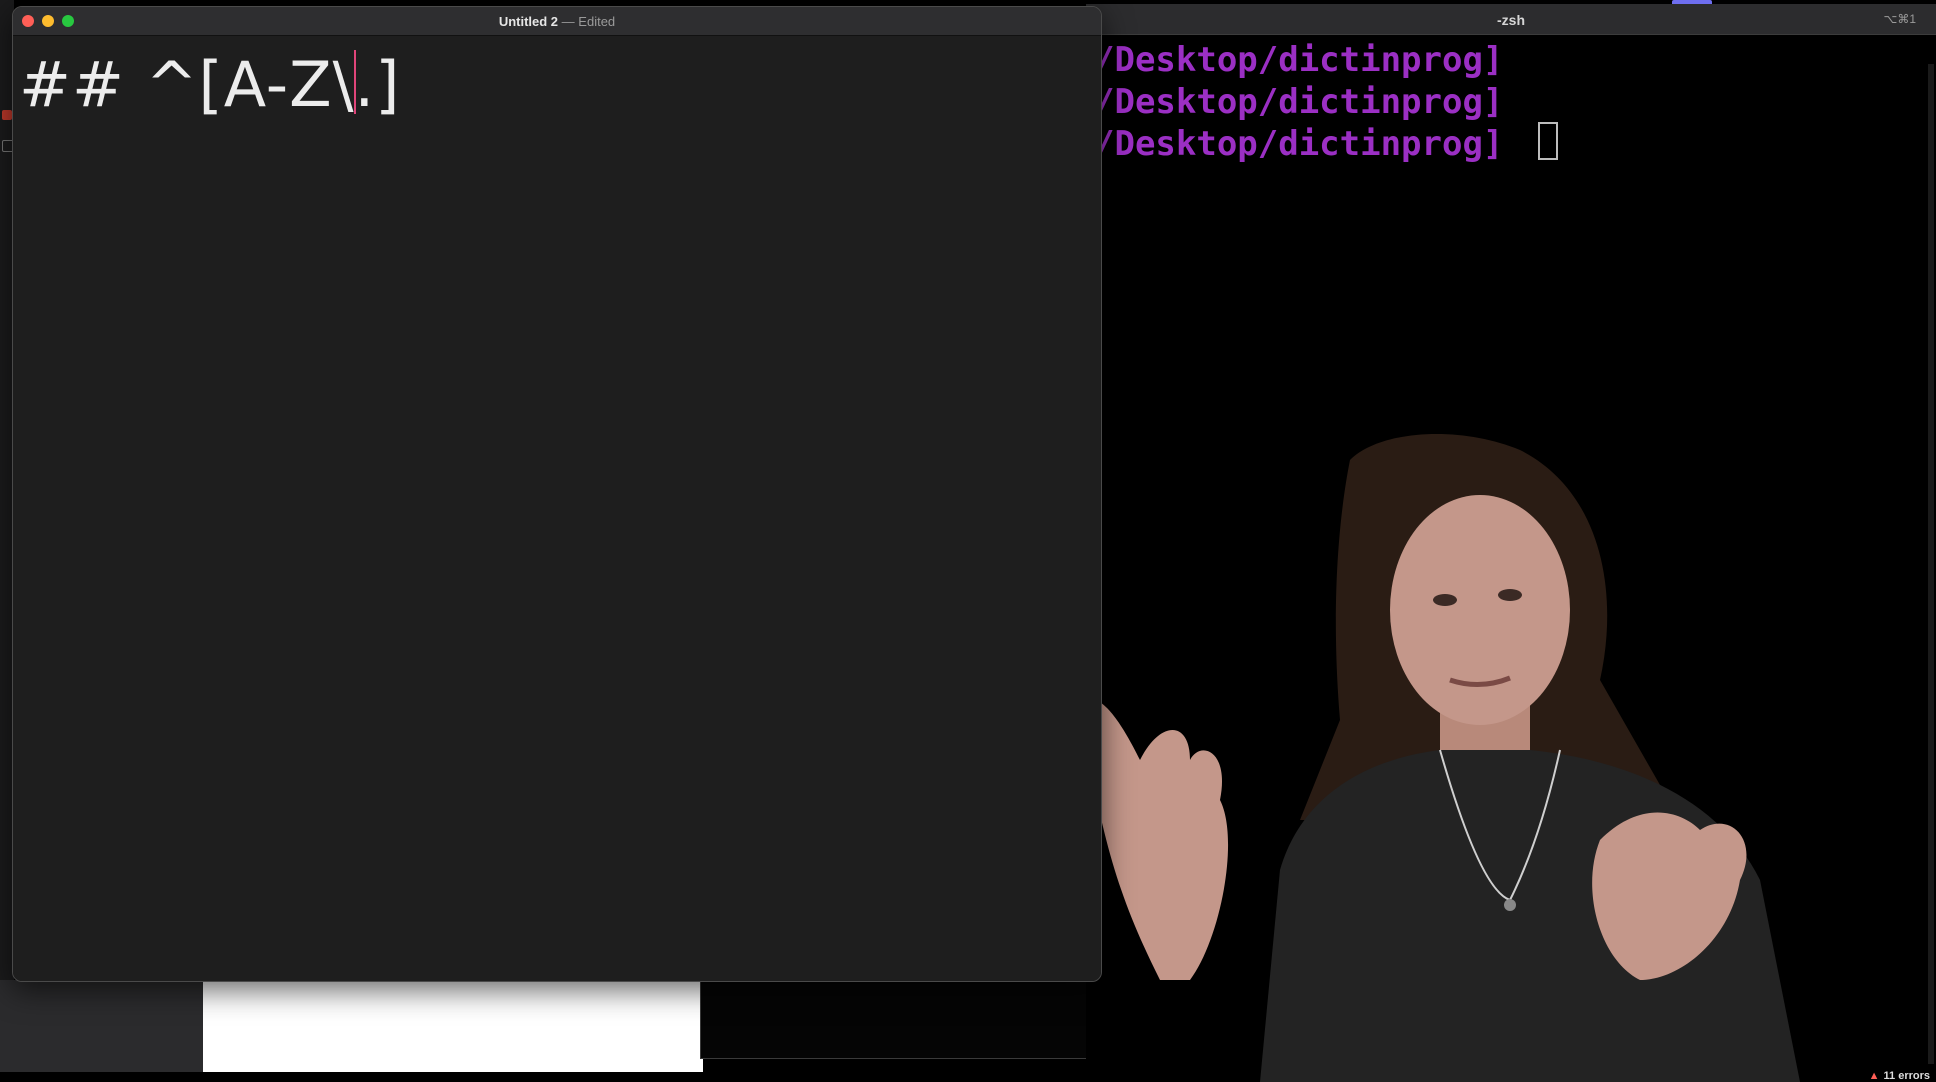  I want to click on terminal-scrollbar, so click(1931, 564).